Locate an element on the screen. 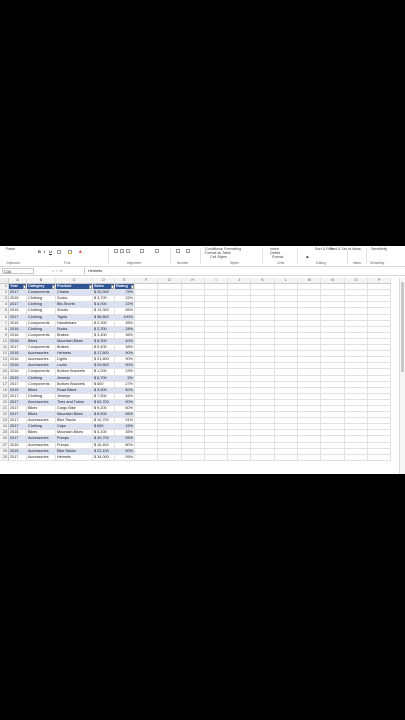 This screenshot has height=720, width=405. table-header-cell: Sales is located at coordinates (104, 287).